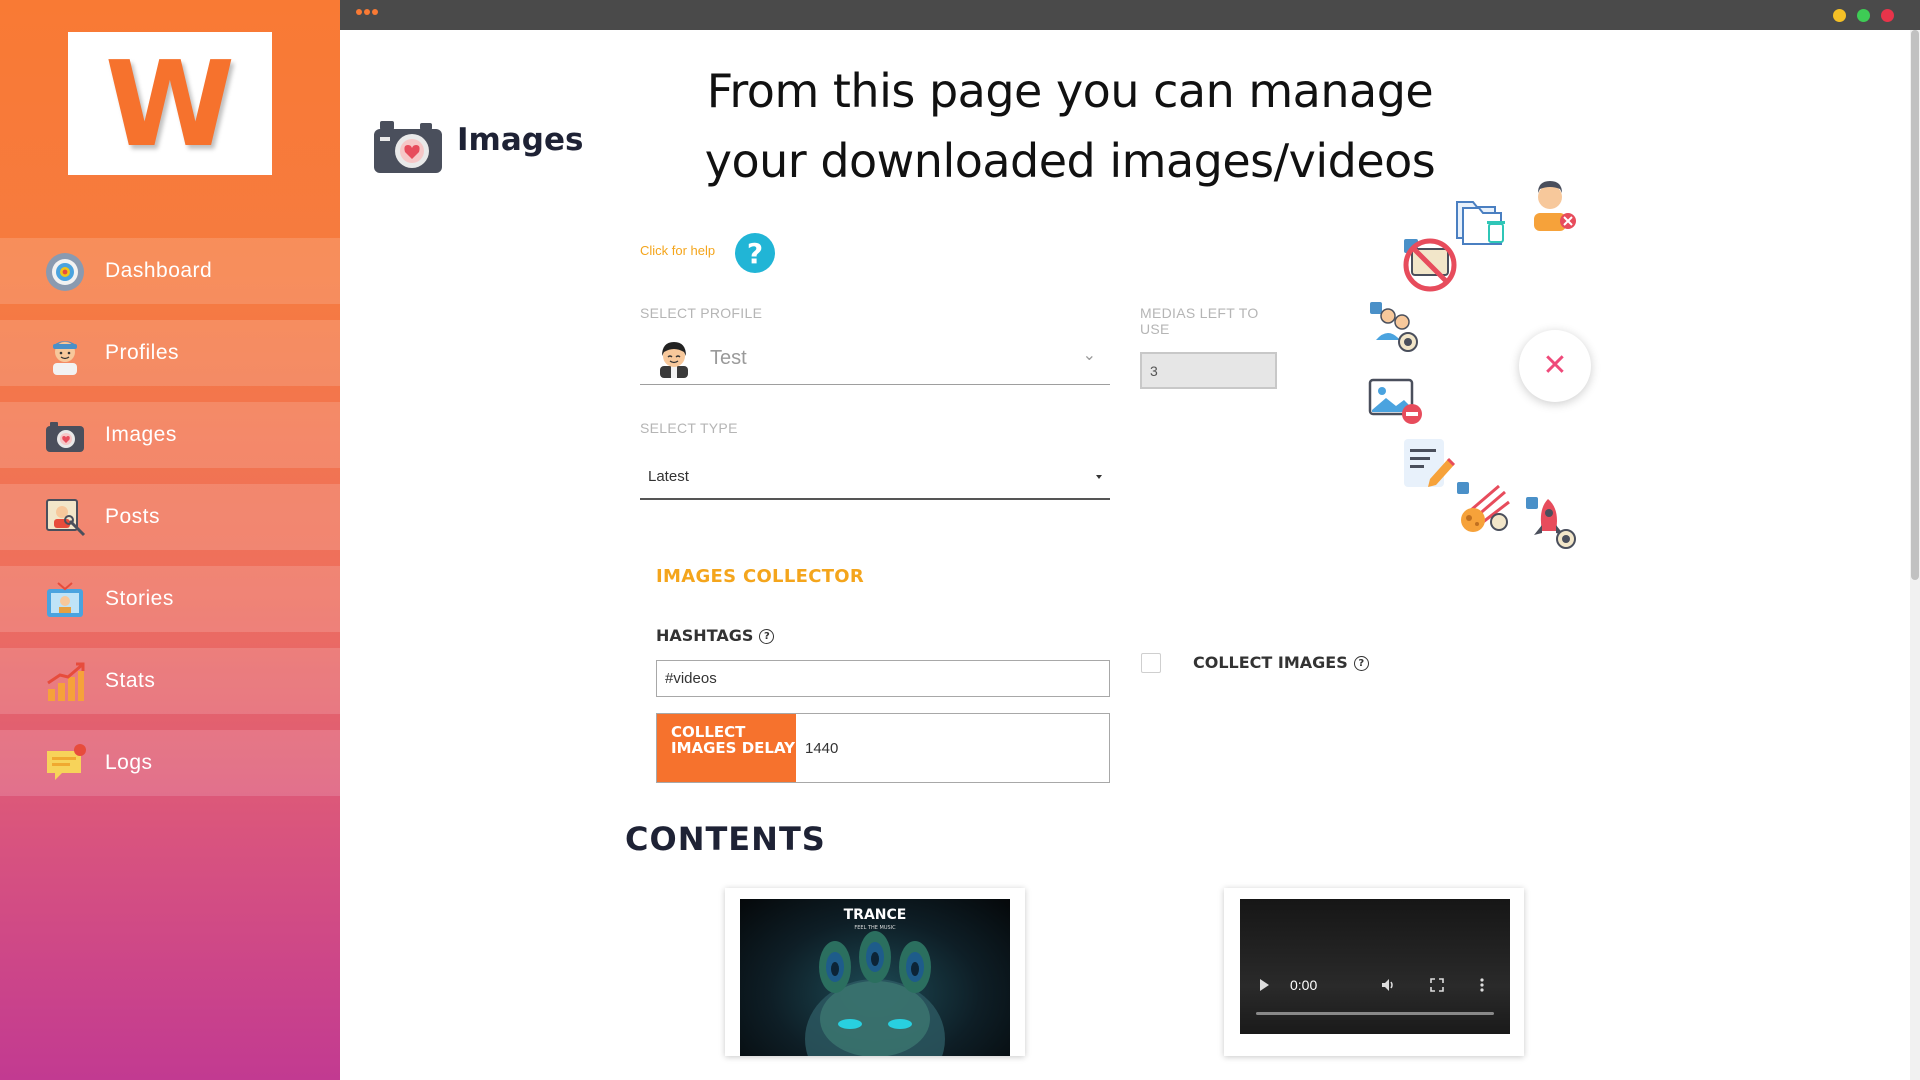  What do you see at coordinates (1484, 509) in the screenshot?
I see `boost-meteor-icon` at bounding box center [1484, 509].